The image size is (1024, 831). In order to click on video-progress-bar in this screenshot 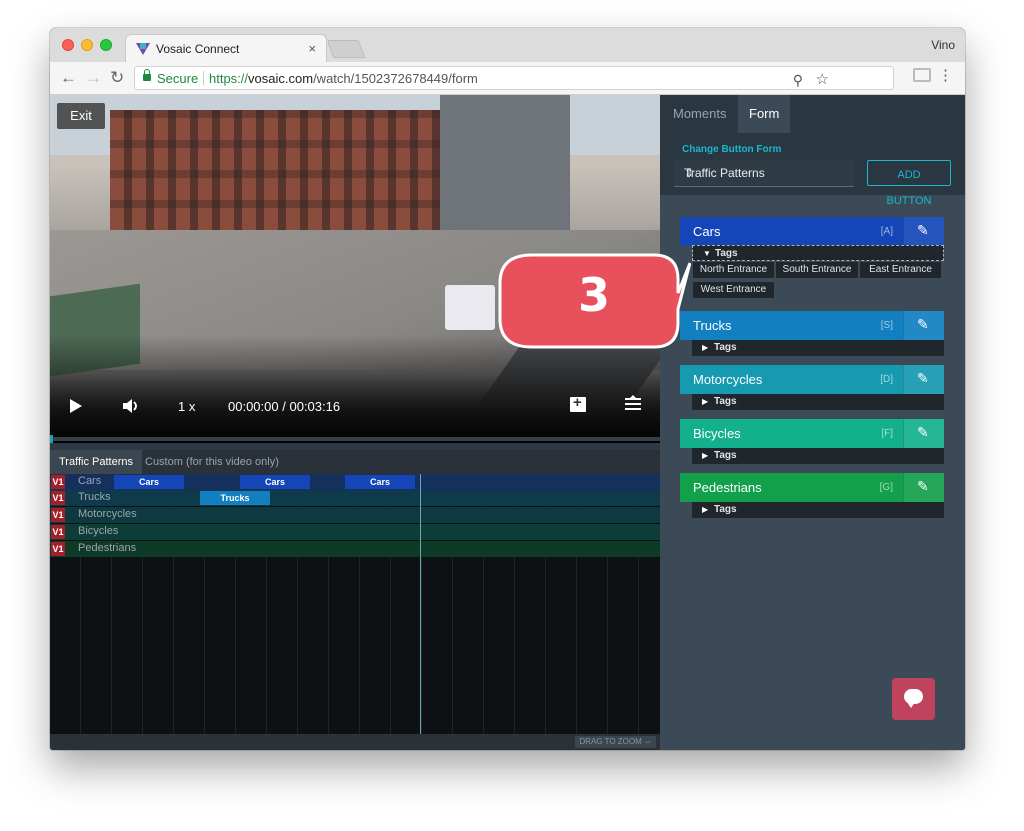, I will do `click(355, 439)`.